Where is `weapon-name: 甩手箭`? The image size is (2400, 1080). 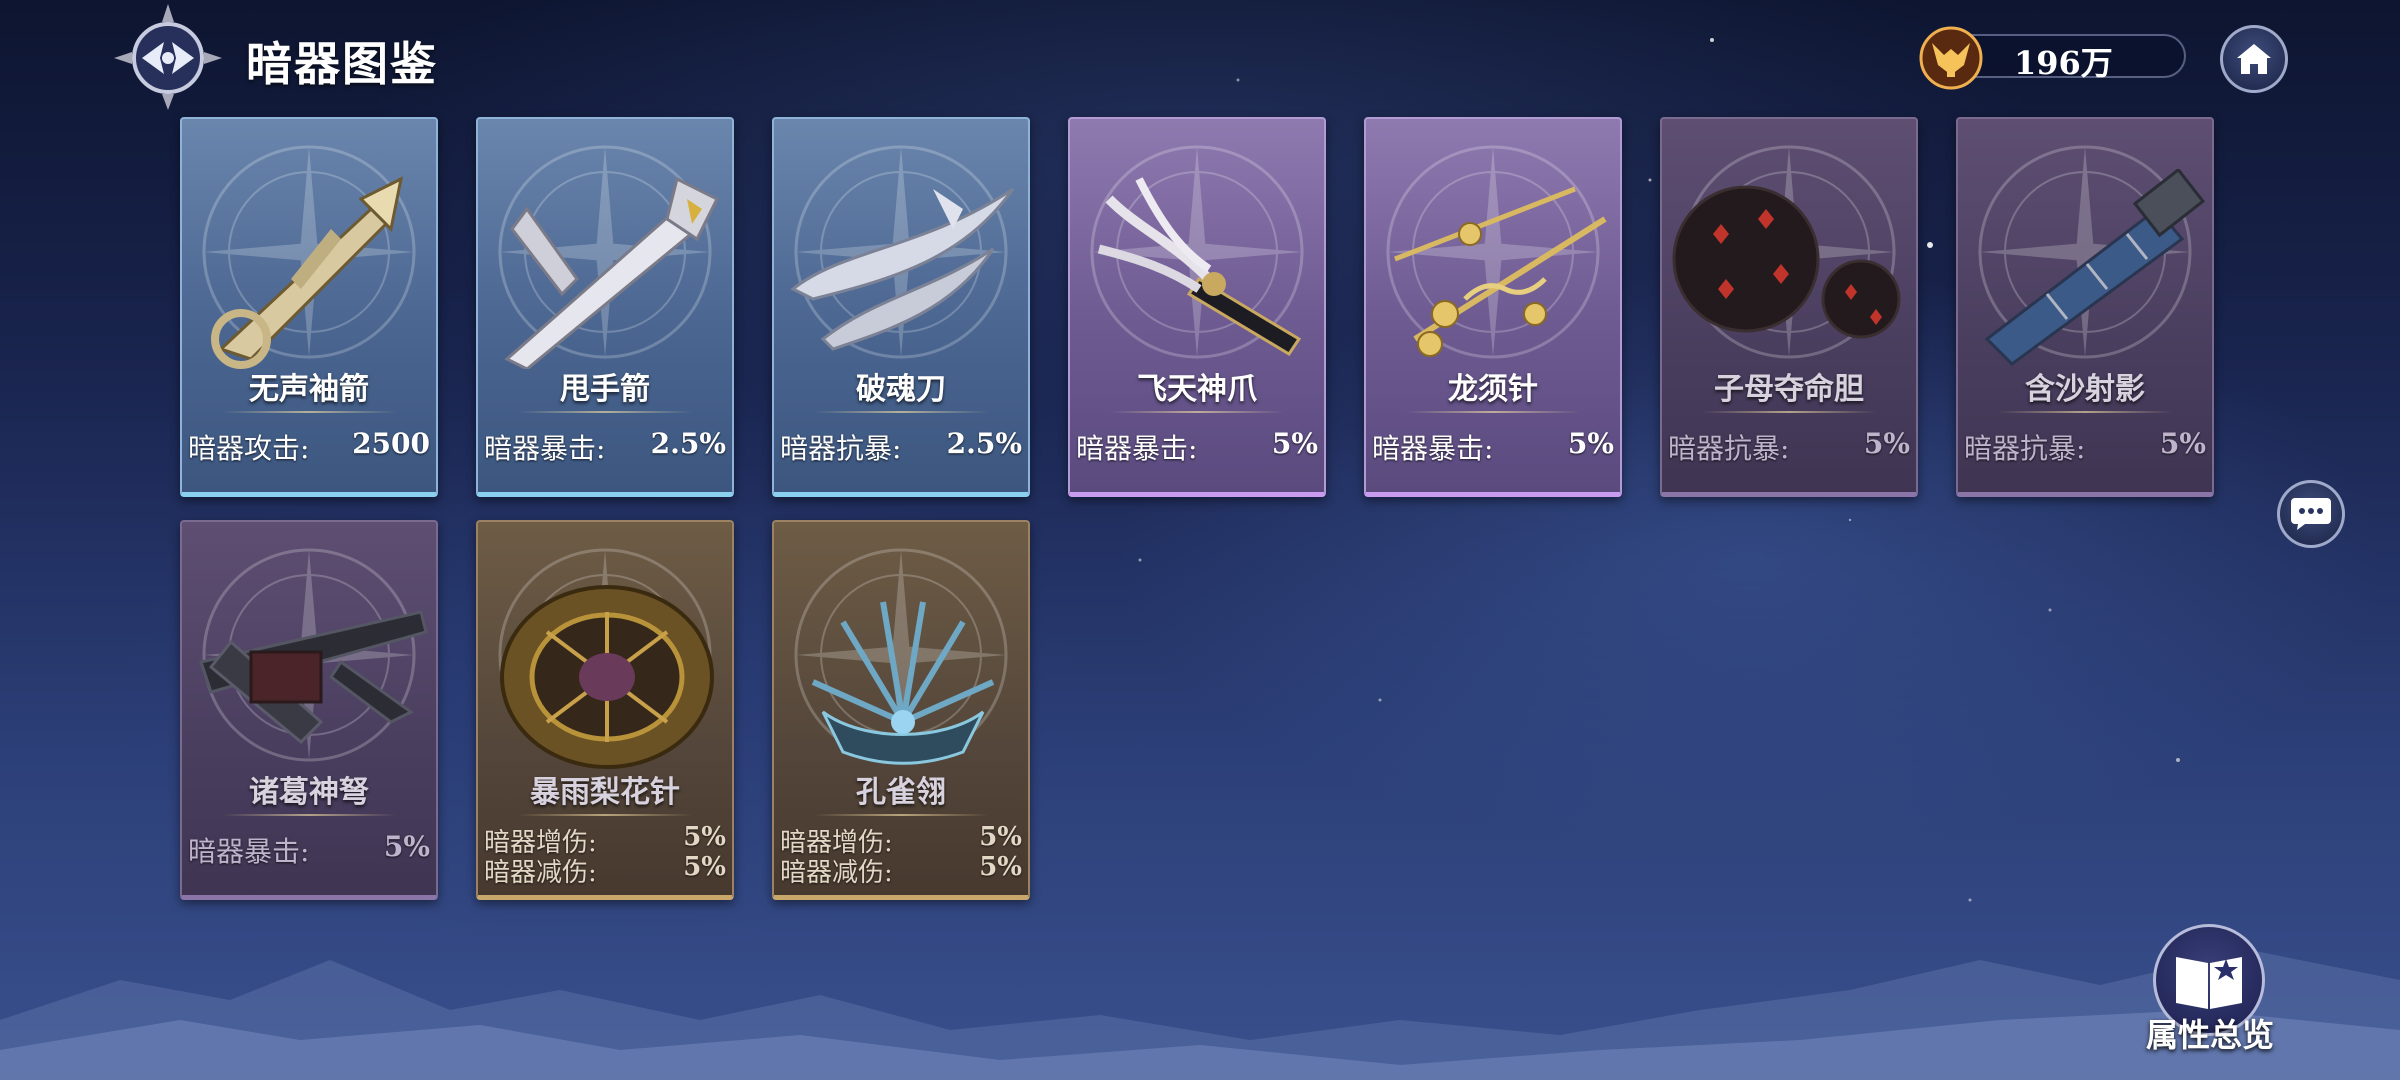 weapon-name: 甩手箭 is located at coordinates (605, 389).